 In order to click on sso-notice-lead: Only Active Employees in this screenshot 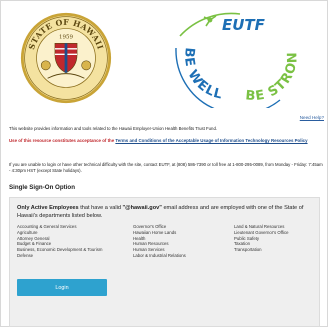, I will do `click(48, 208)`.